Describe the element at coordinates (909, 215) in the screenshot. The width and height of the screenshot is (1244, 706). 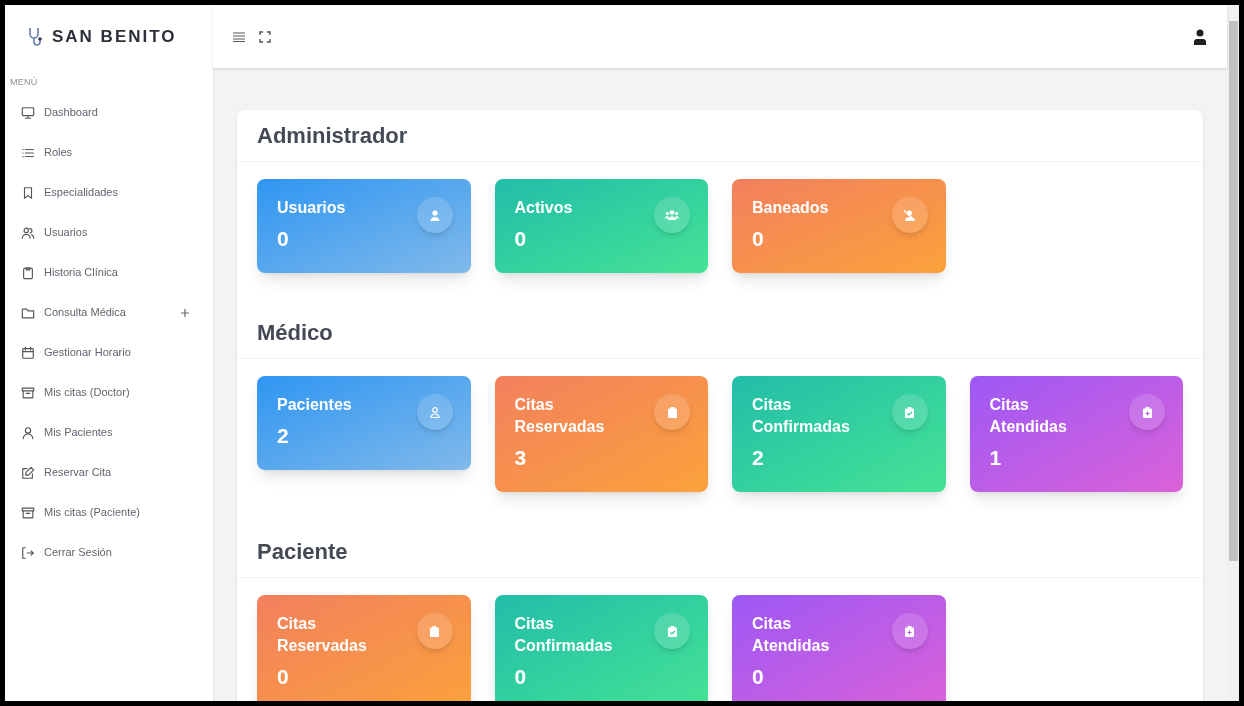
I see `user-slash-icon` at that location.